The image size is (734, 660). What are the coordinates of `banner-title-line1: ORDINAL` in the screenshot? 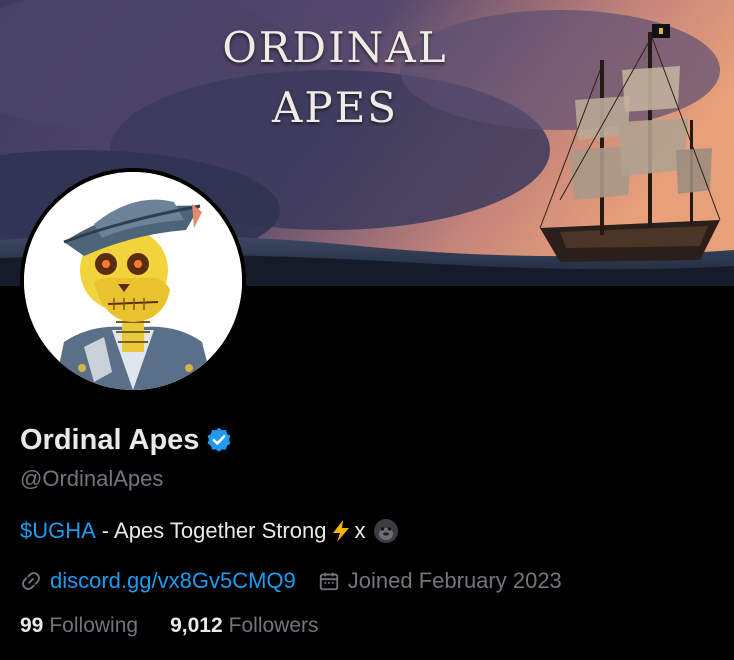 It's located at (335, 47).